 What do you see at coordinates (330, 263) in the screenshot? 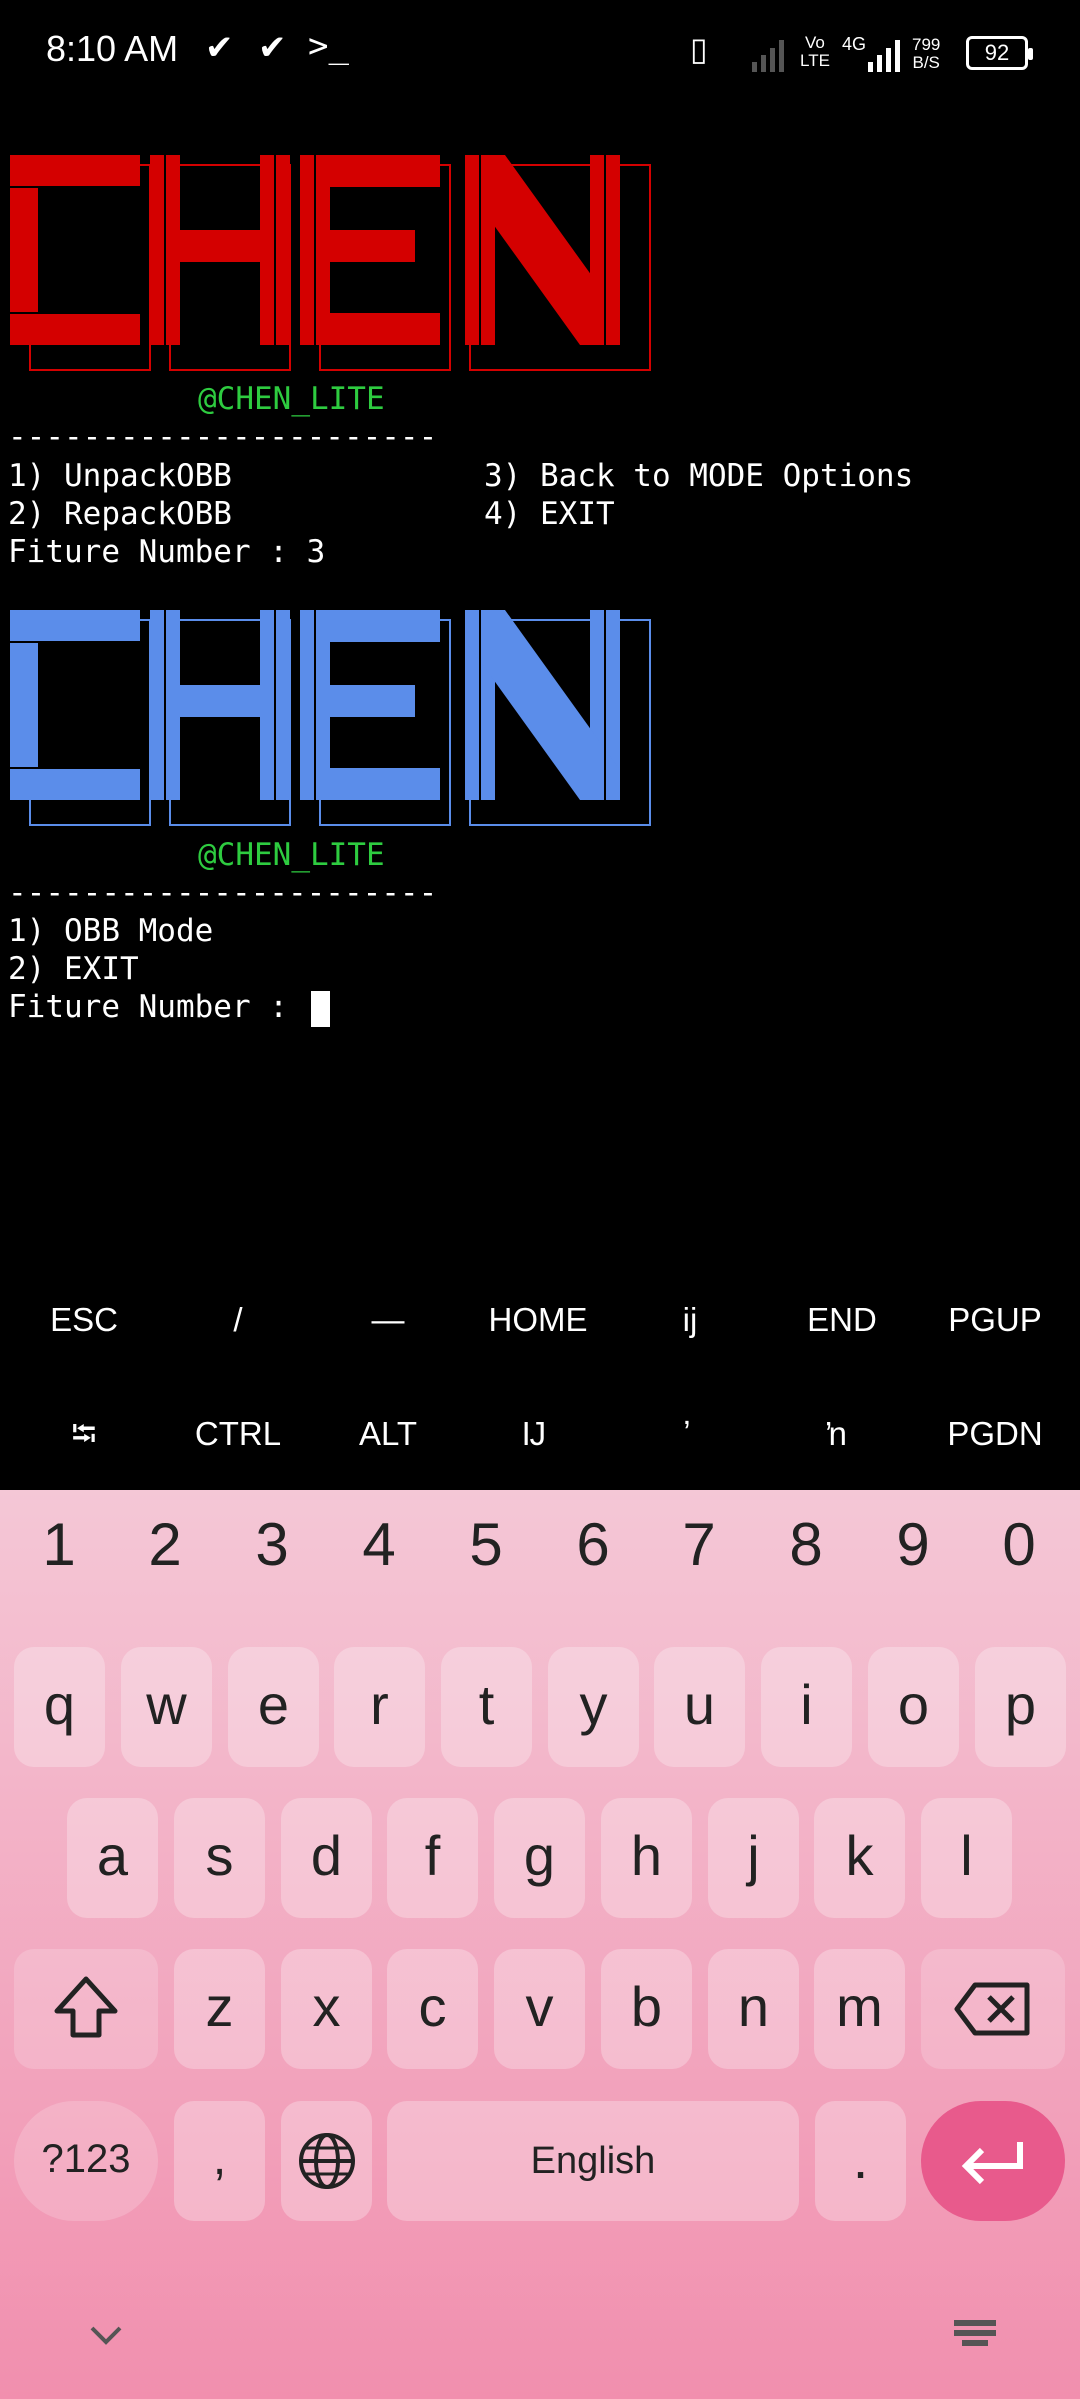
I see `logo-red` at bounding box center [330, 263].